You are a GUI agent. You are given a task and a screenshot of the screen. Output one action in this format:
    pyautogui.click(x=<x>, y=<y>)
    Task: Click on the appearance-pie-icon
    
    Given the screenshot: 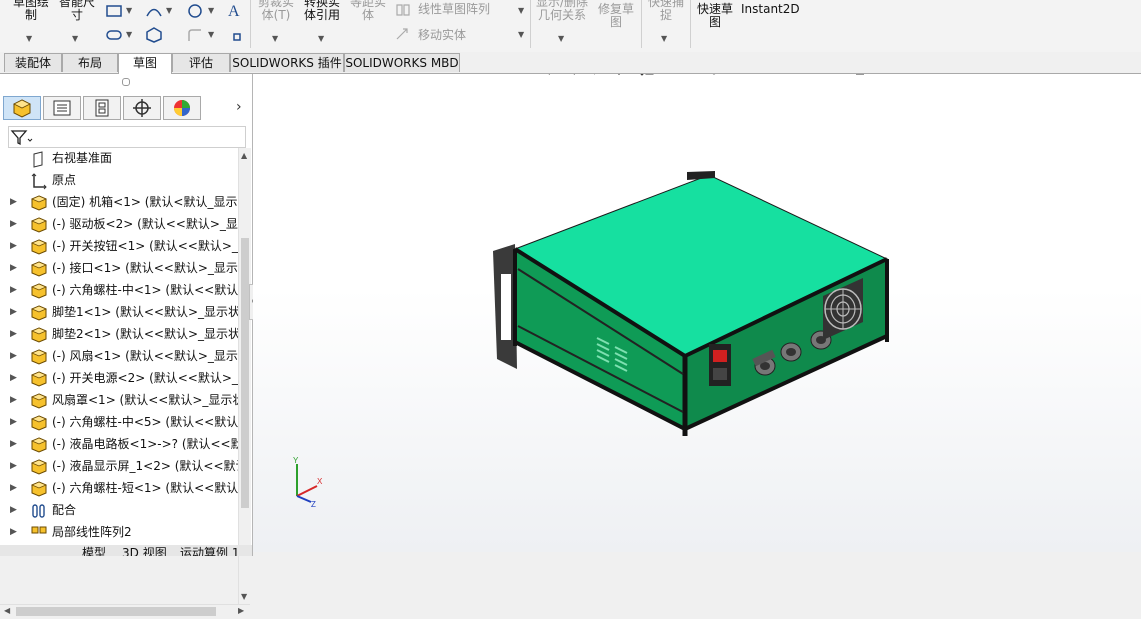 What is the action you would take?
    pyautogui.click(x=182, y=108)
    